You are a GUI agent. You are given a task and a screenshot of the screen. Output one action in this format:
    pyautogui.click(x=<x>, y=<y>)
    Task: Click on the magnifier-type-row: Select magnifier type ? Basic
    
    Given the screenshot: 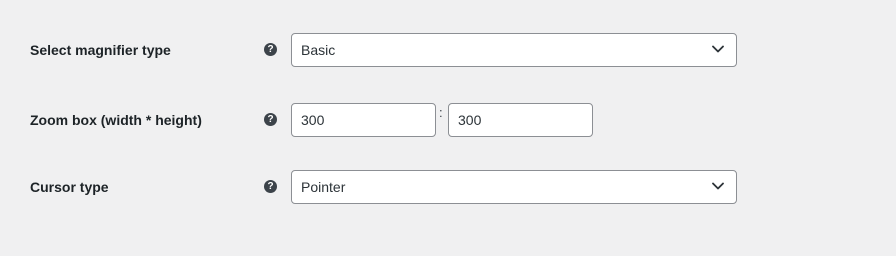 What is the action you would take?
    pyautogui.click(x=448, y=50)
    